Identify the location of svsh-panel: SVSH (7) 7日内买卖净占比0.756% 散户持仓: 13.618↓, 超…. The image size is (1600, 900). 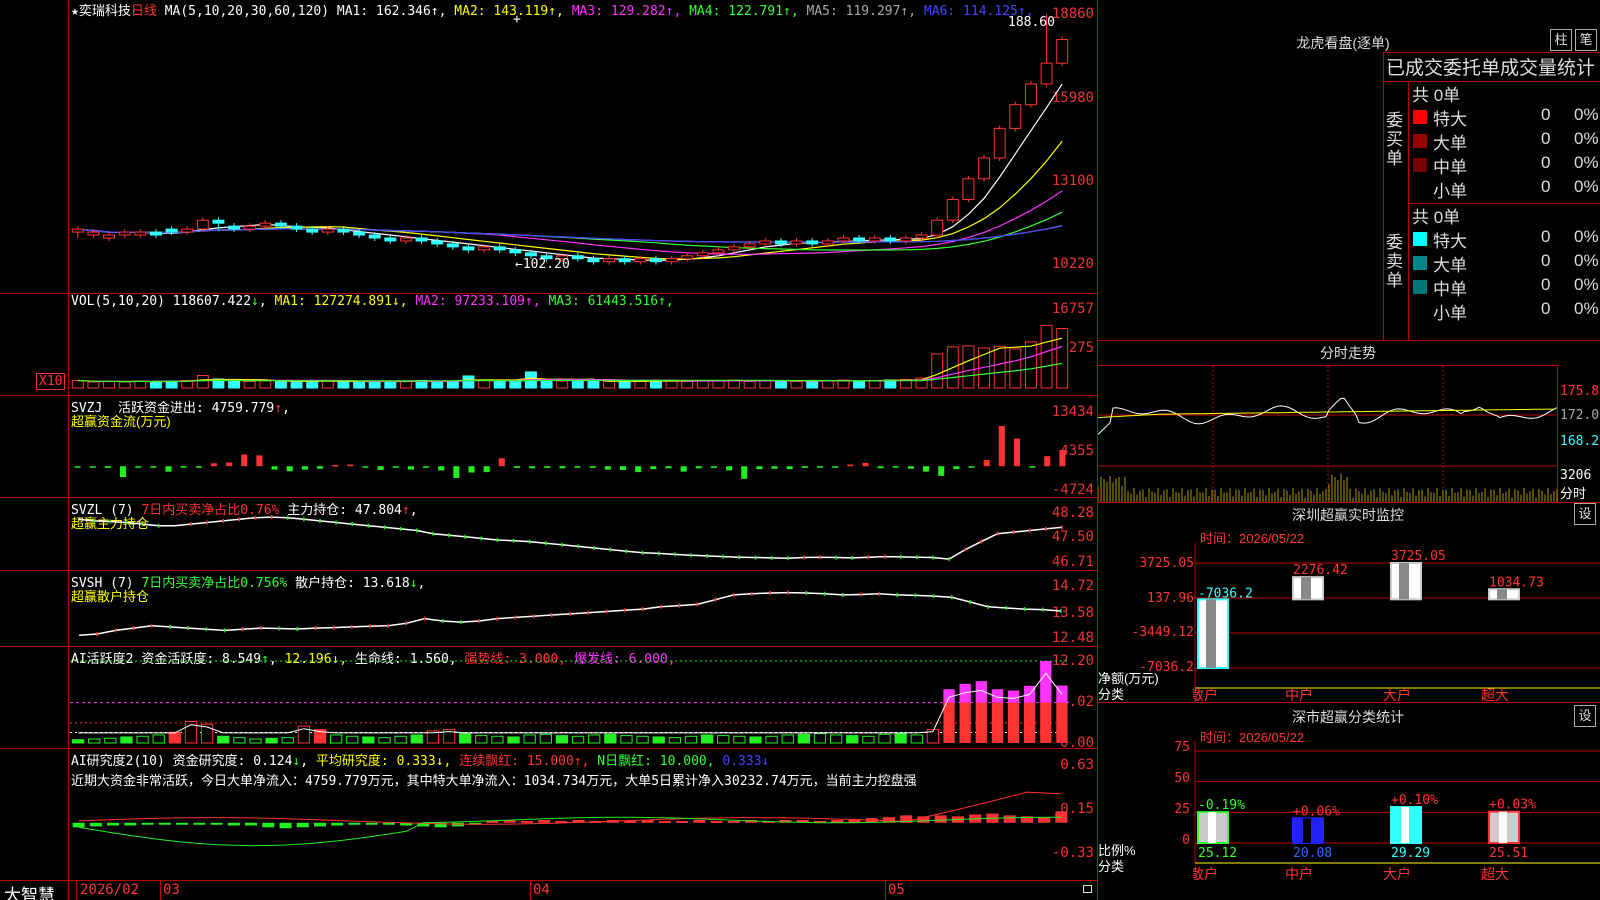
(549, 608).